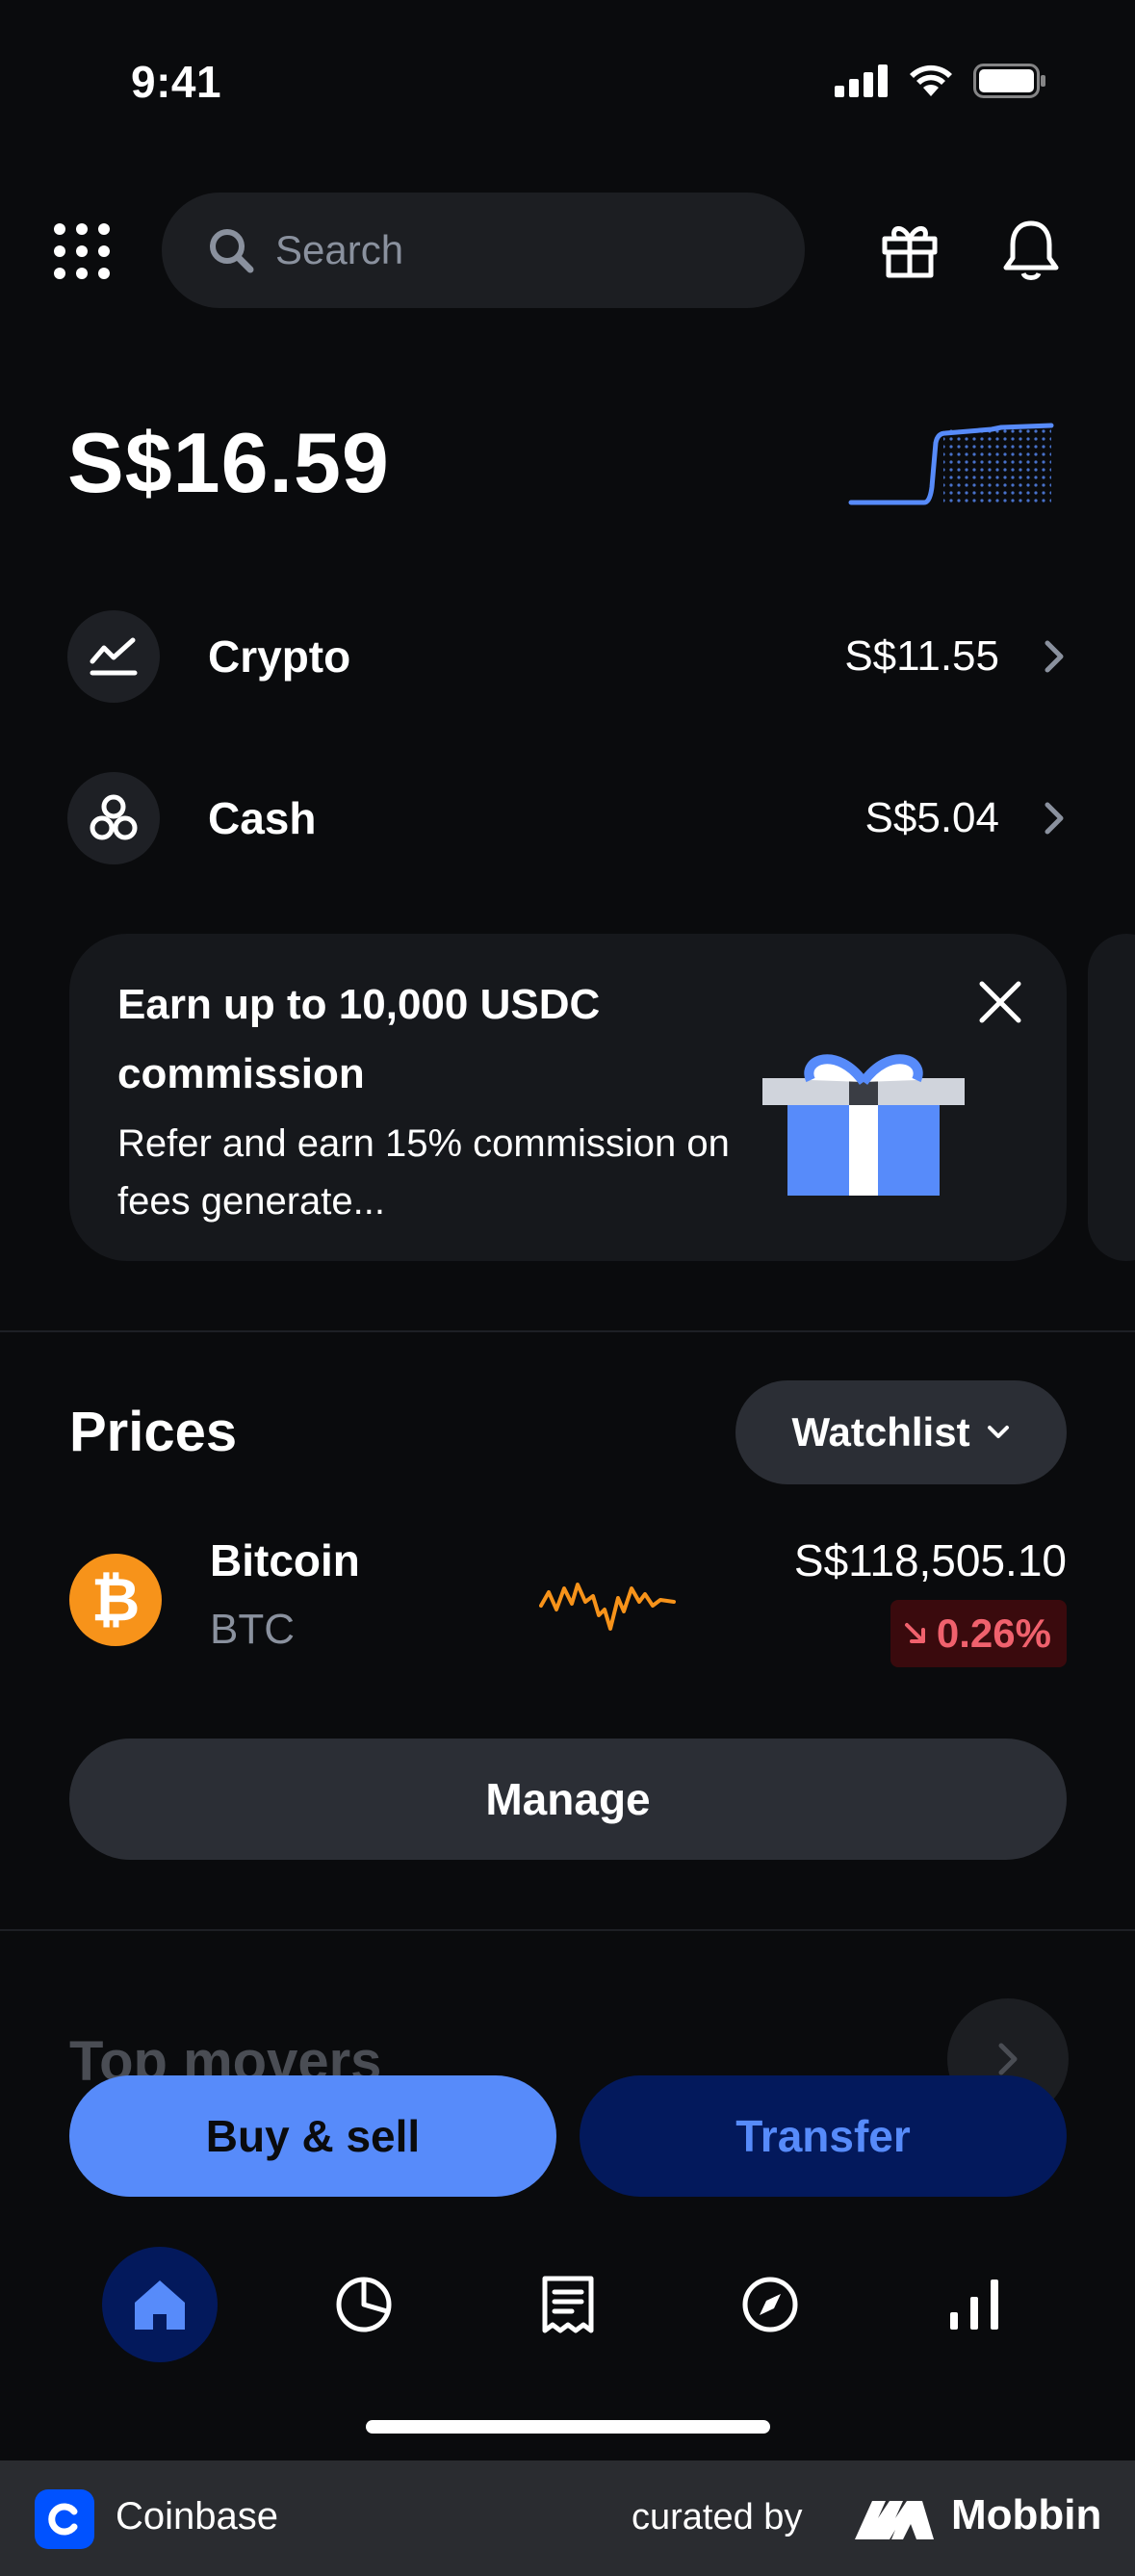  What do you see at coordinates (115, 1600) in the screenshot?
I see `bitcoin-icon: ₿` at bounding box center [115, 1600].